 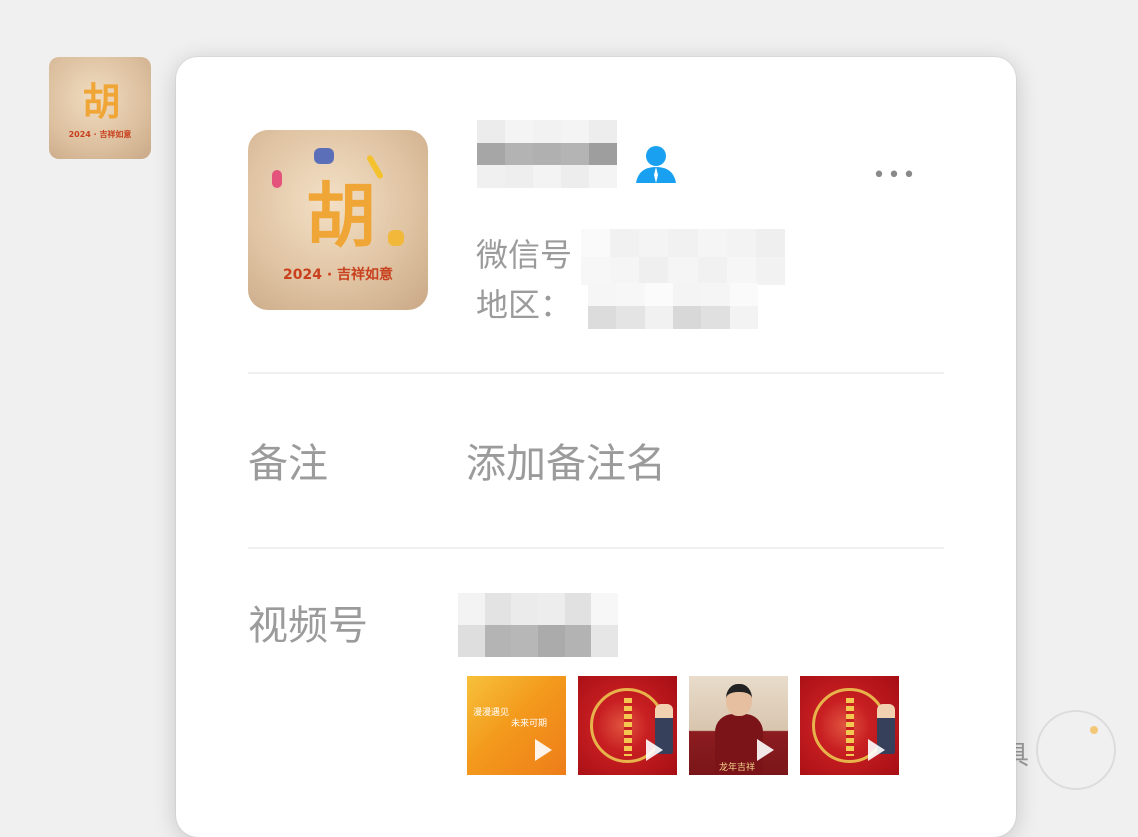 I want to click on avatar-art-subtext: 2024 · 吉祥如意, so click(x=338, y=275).